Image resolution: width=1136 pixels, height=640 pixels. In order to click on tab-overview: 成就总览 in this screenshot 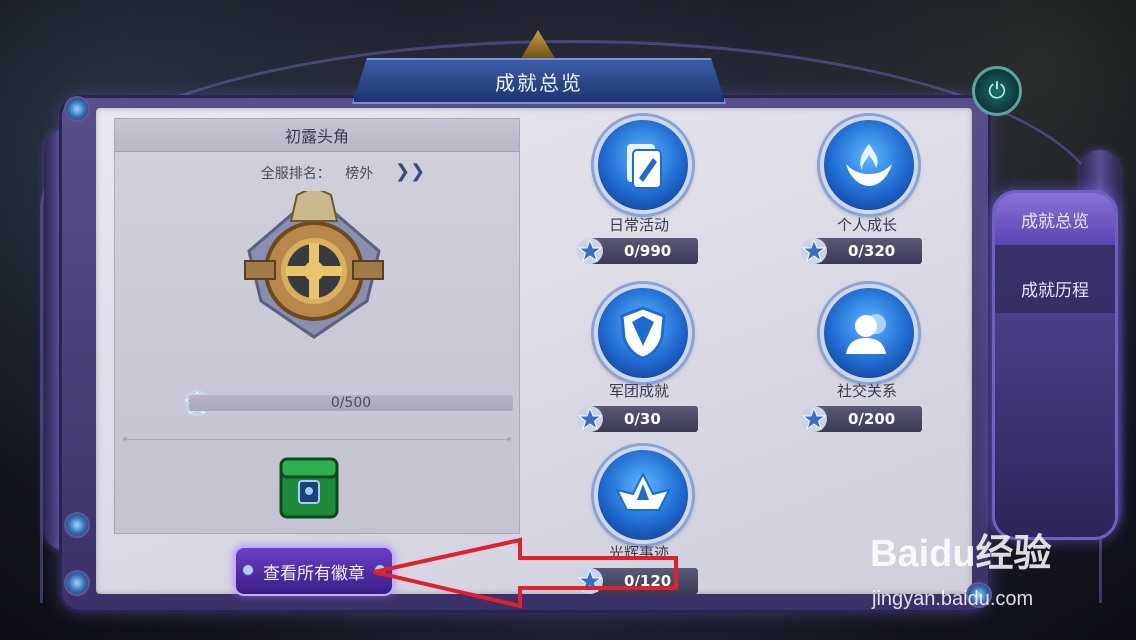, I will do `click(1055, 219)`.